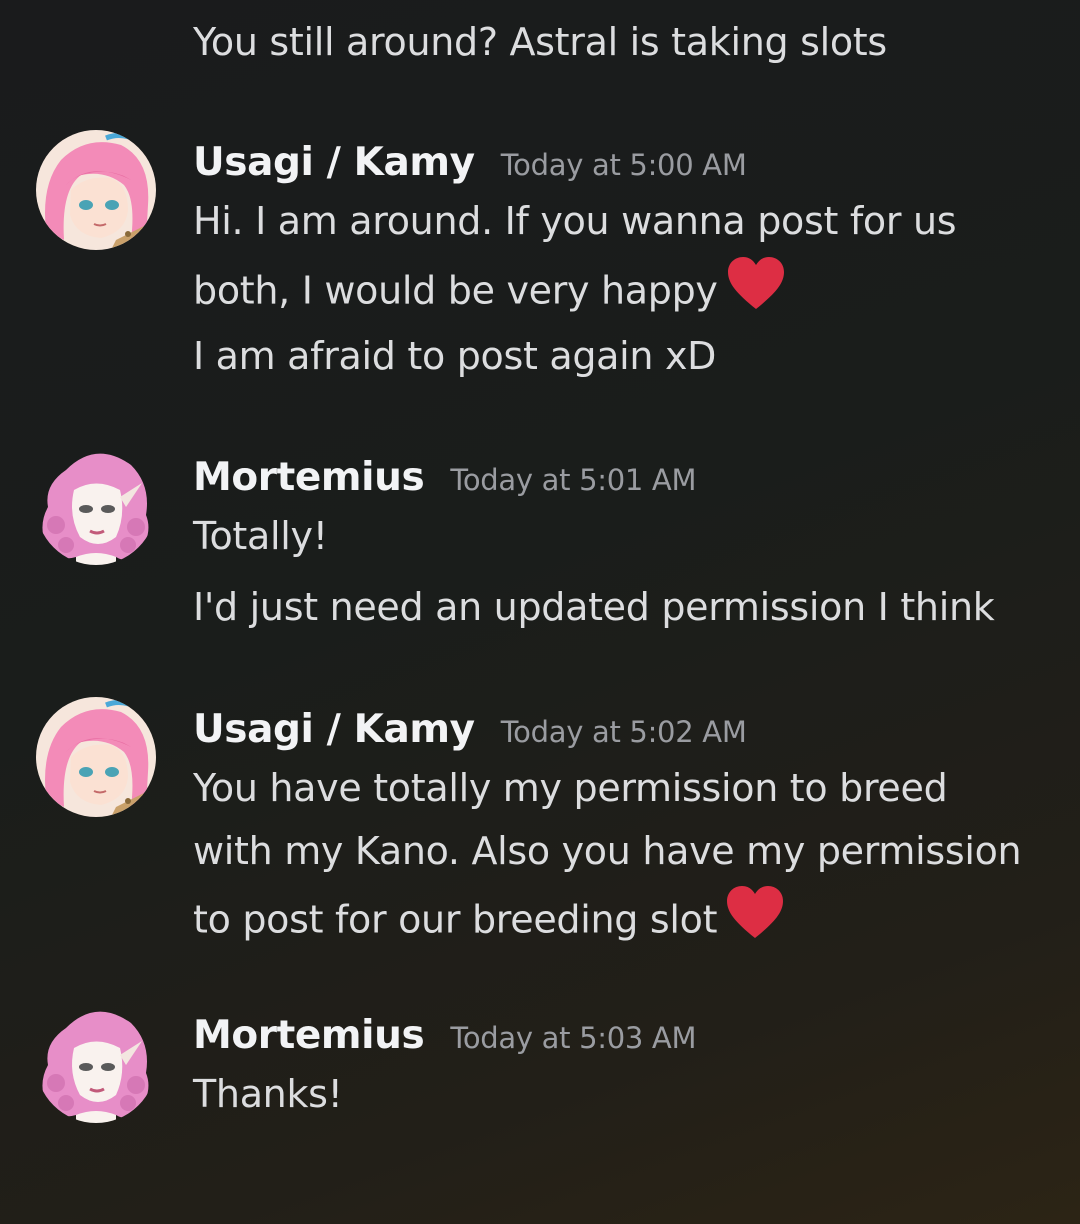 This screenshot has height=1224, width=1080. I want to click on message-text: to post for our breeding slot, so click(489, 921).